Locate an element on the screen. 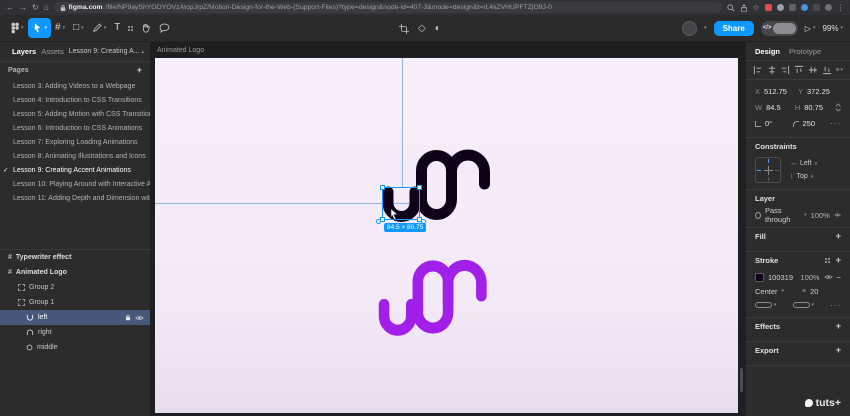 This screenshot has height=416, width=850. layer-row-middle: middle is located at coordinates (75, 347).